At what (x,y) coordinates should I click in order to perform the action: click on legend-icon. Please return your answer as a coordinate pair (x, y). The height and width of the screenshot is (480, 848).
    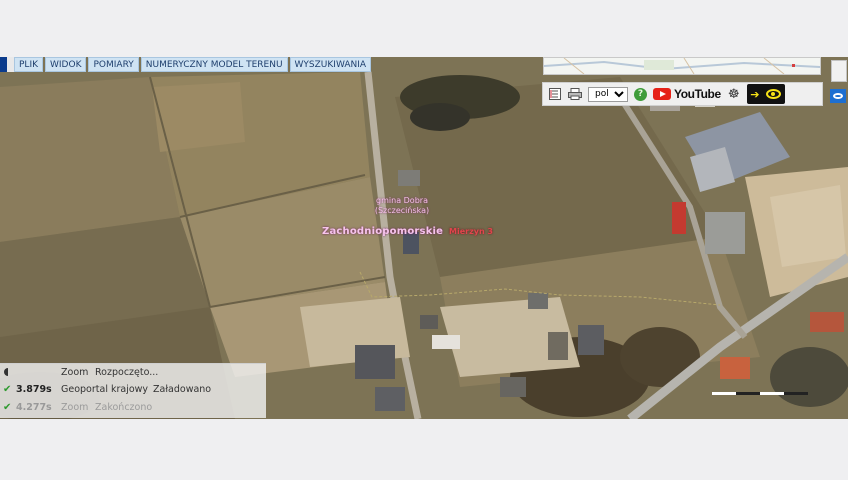
    Looking at the image, I should click on (555, 94).